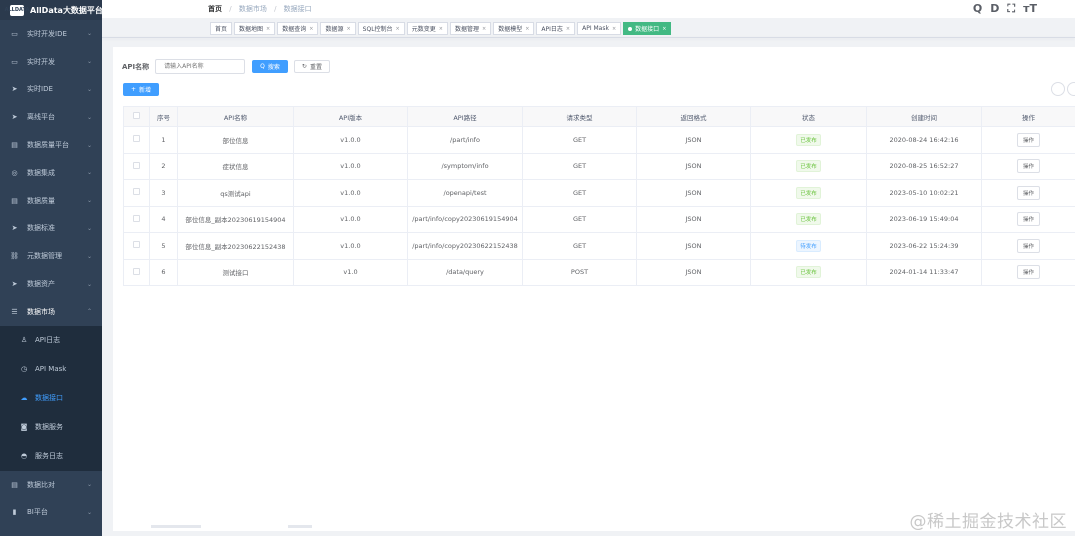 Image resolution: width=1075 pixels, height=536 pixels. What do you see at coordinates (51, 456) in the screenshot?
I see `sidebar-item: ◓ 服务日志` at bounding box center [51, 456].